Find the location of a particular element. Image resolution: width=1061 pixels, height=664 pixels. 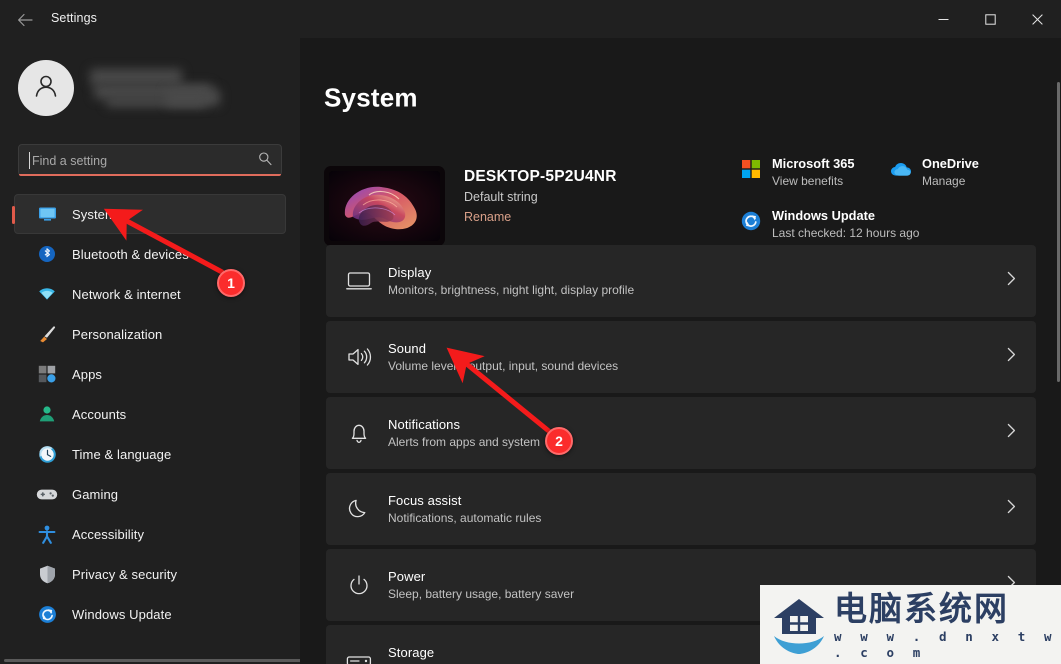

display-icon is located at coordinates (359, 281).